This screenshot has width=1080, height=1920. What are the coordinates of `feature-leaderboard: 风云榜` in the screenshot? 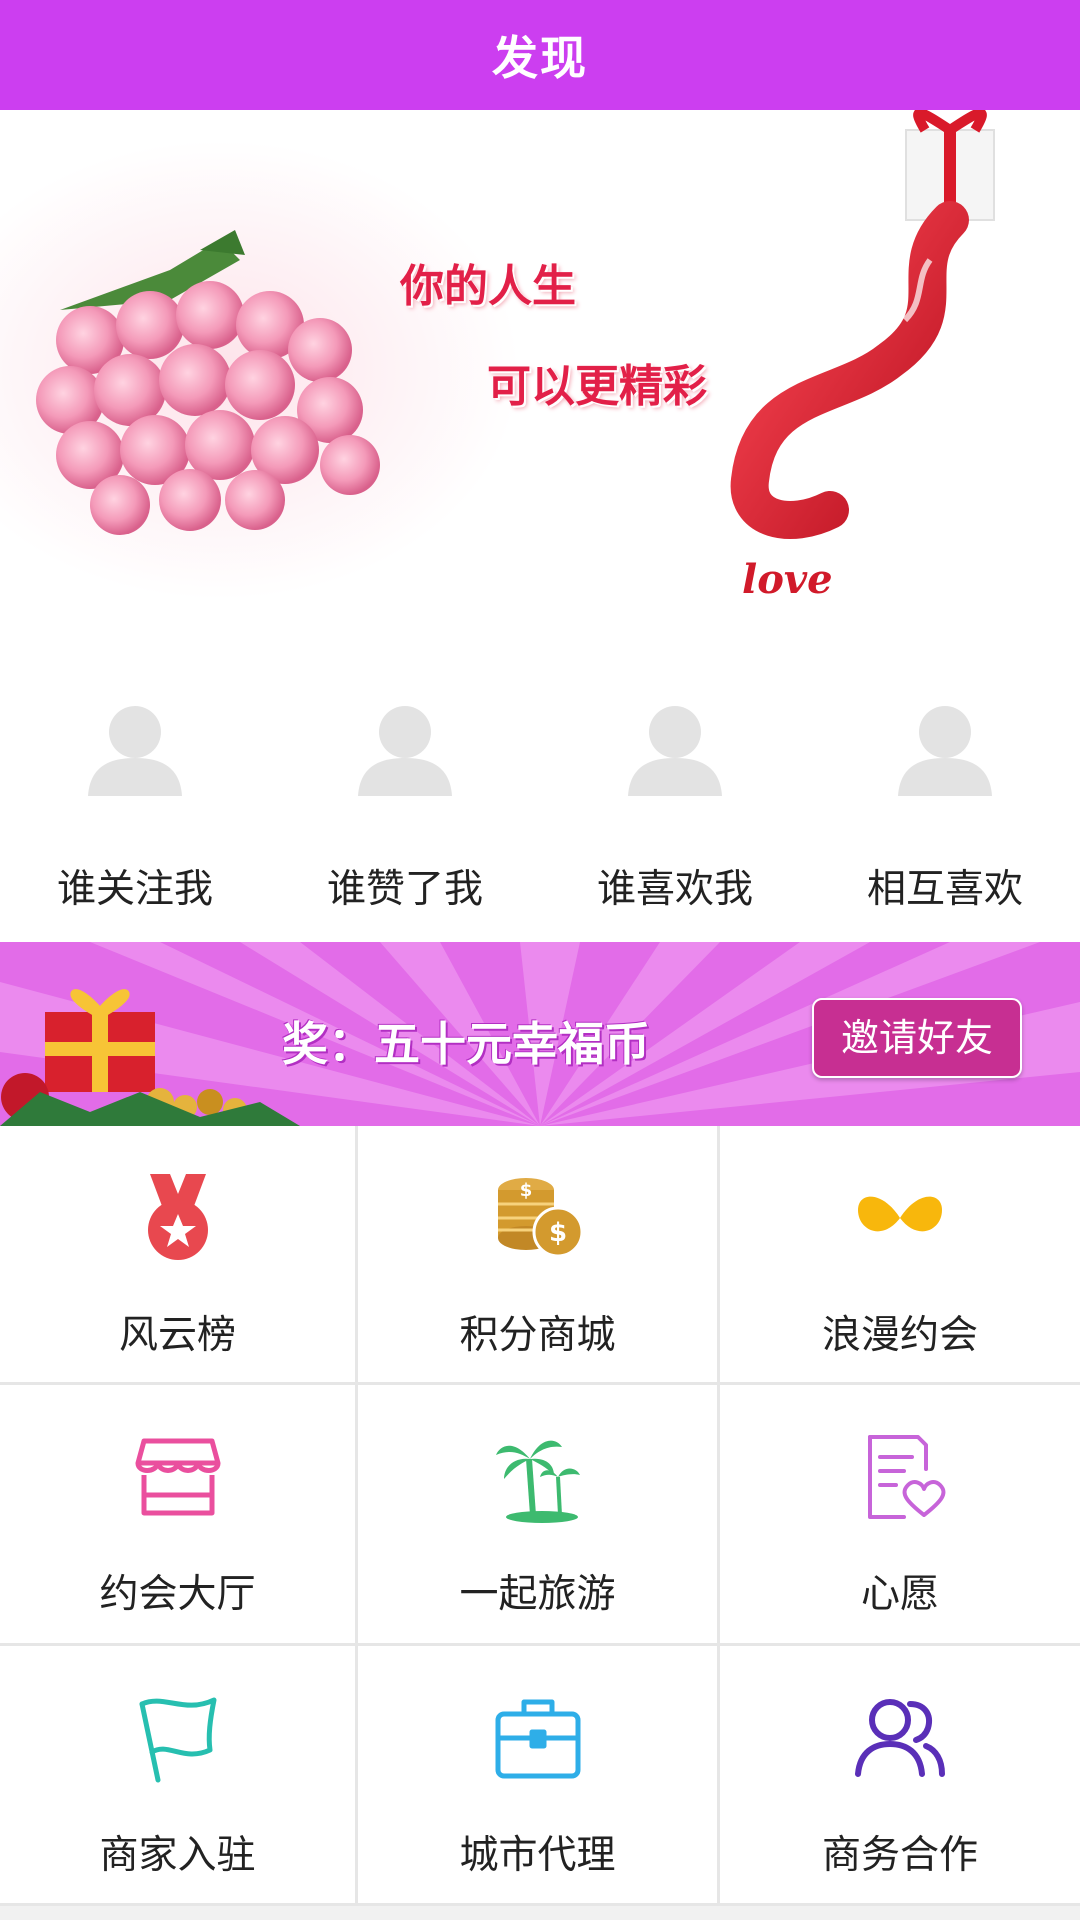 It's located at (179, 1255).